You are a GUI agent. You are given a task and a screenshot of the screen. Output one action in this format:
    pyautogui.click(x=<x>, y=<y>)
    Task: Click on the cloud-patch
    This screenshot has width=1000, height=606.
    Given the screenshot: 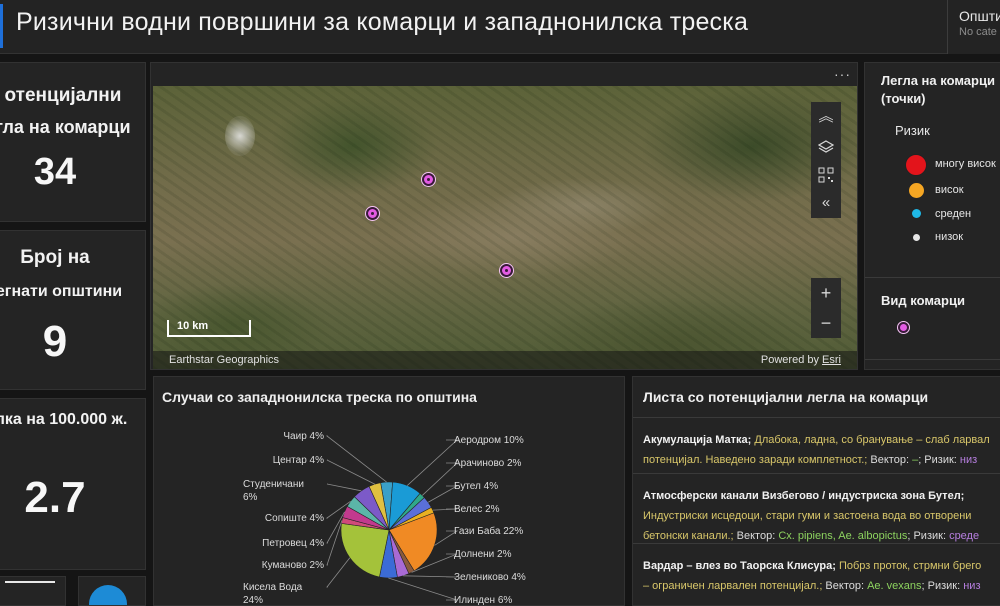 What is the action you would take?
    pyautogui.click(x=240, y=136)
    